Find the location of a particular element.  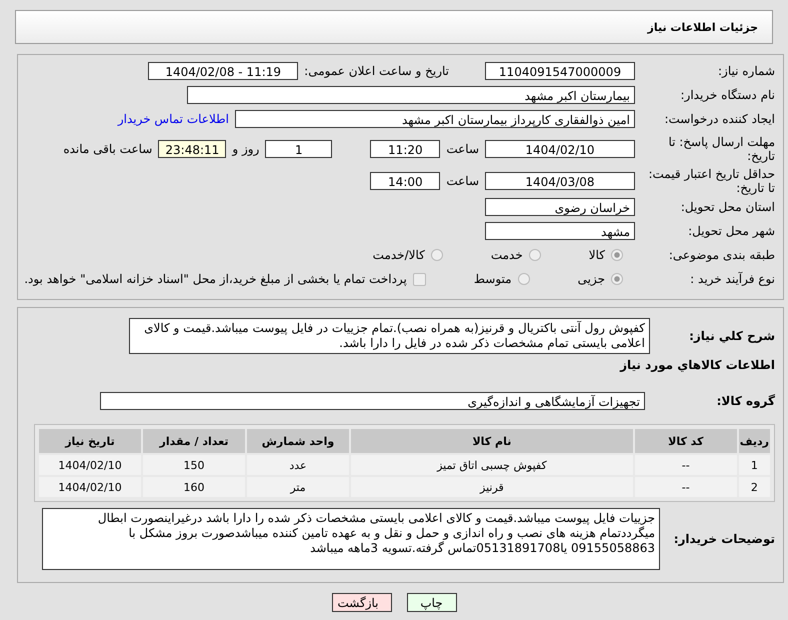

days-label: روز و is located at coordinates (246, 149).